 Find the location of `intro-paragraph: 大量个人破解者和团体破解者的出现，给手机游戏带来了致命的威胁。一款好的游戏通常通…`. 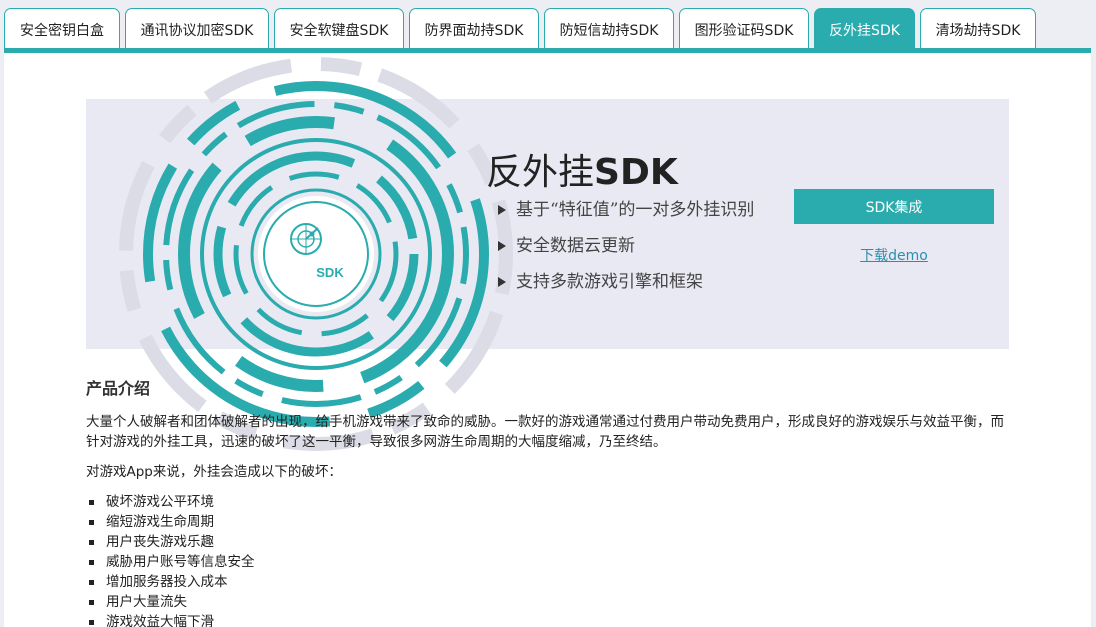

intro-paragraph: 大量个人破解者和团体破解者的出现，给手机游戏带来了致命的威胁。一款好的游戏通常通… is located at coordinates (545, 432).